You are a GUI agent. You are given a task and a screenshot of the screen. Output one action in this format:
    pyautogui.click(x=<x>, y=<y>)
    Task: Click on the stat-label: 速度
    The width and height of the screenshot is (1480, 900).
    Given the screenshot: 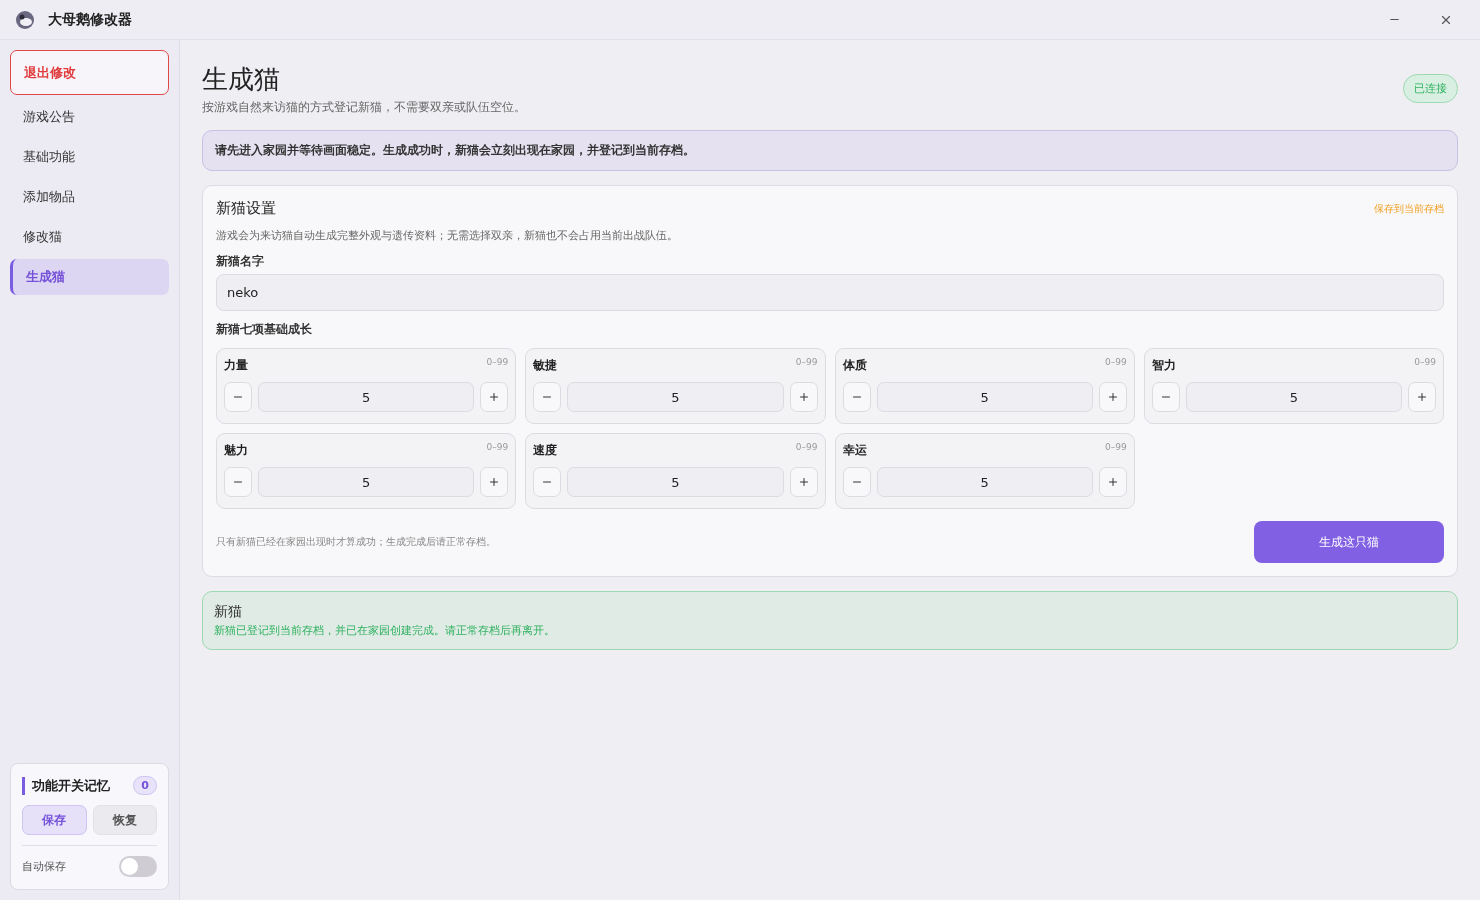 What is the action you would take?
    pyautogui.click(x=545, y=450)
    